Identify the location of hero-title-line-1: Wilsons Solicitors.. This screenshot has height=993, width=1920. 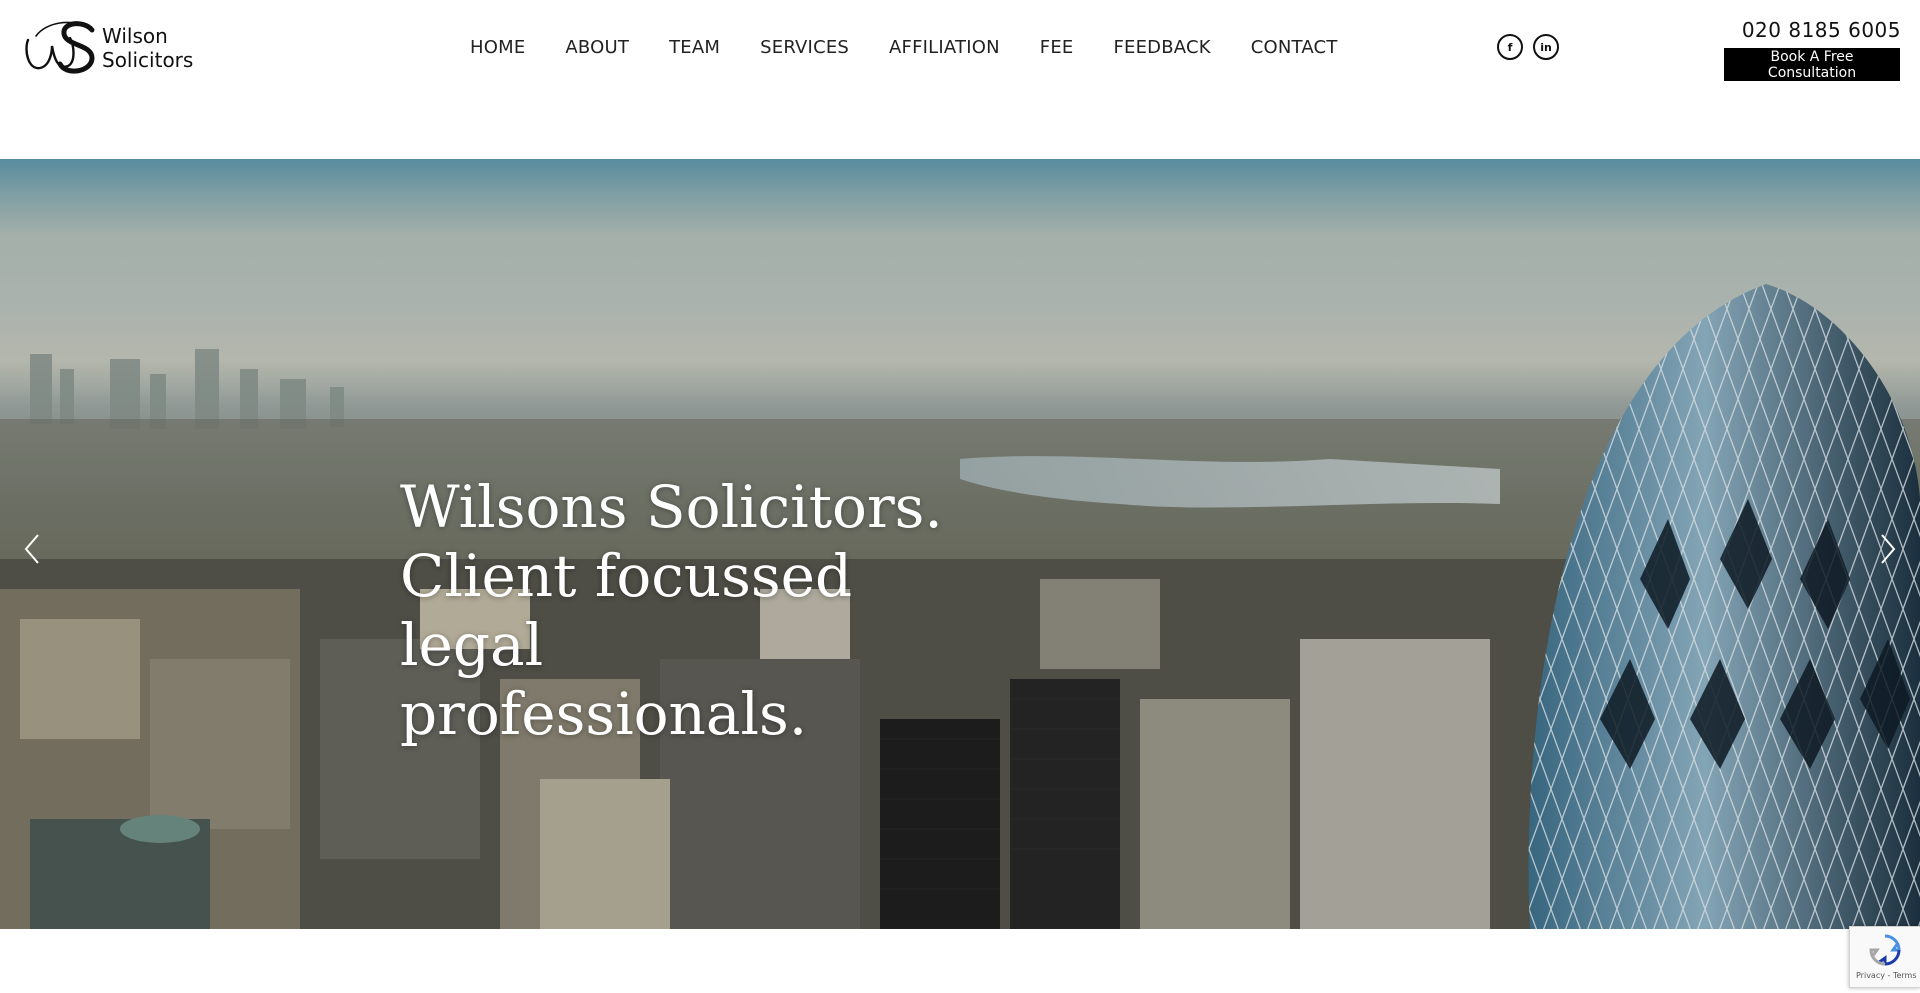
(671, 507).